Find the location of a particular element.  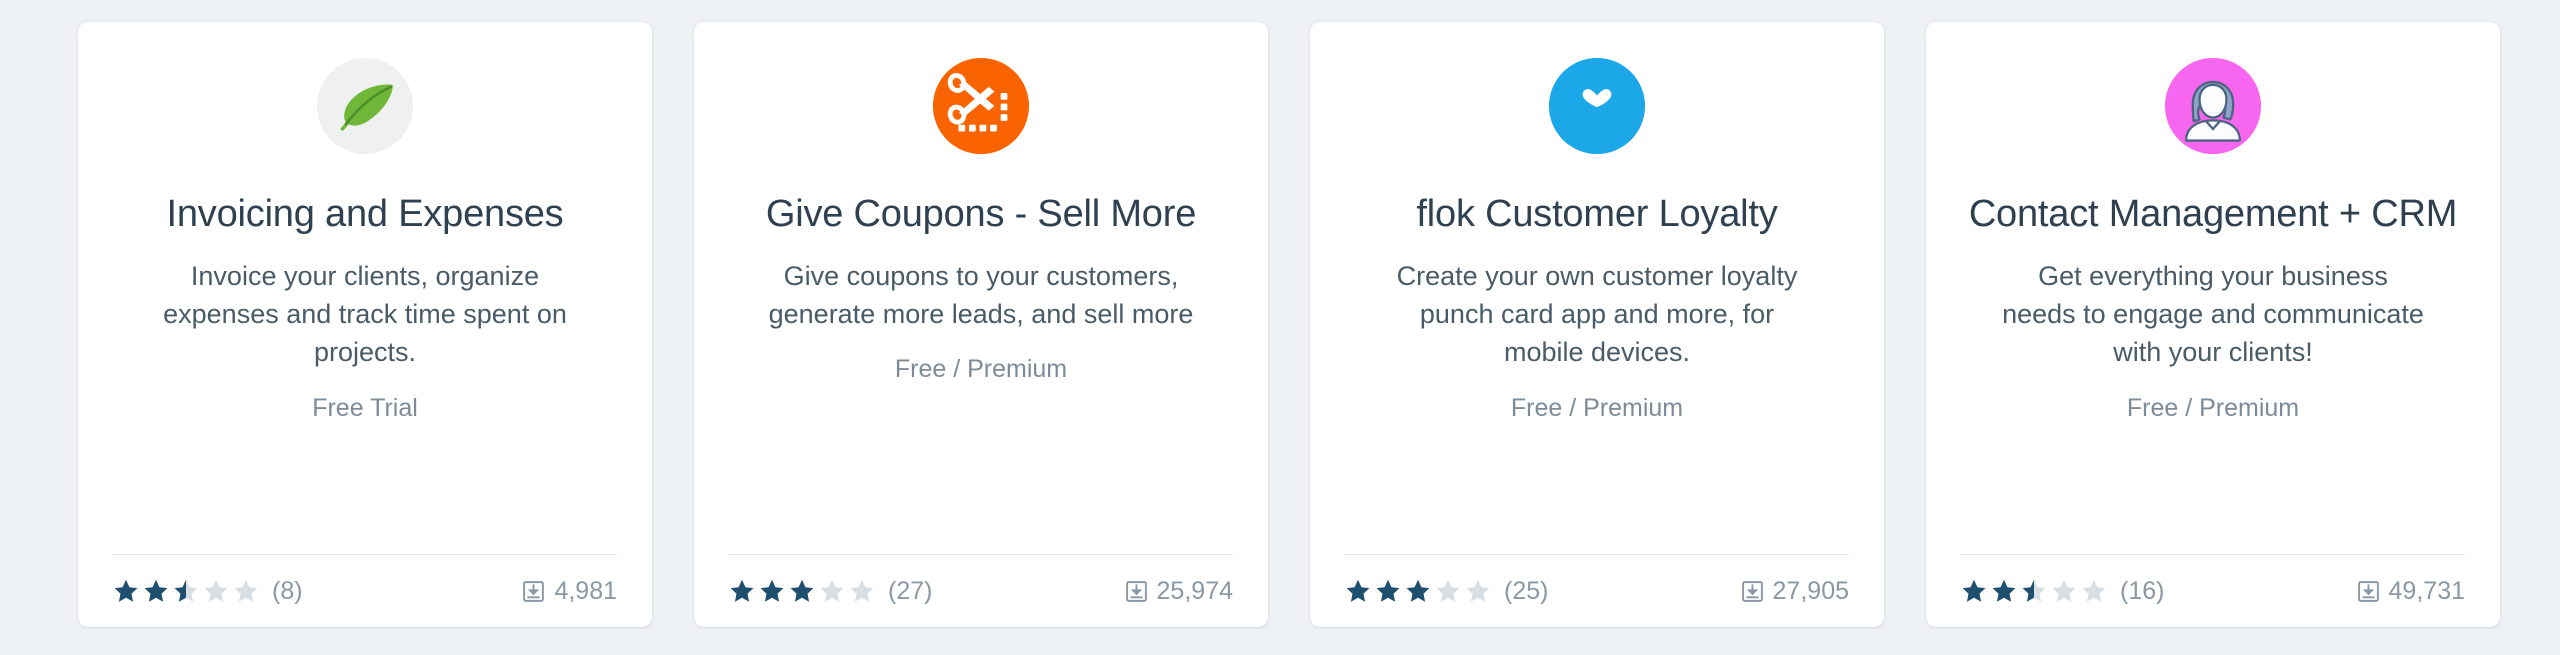

install-count: 25,974 is located at coordinates (1179, 591).